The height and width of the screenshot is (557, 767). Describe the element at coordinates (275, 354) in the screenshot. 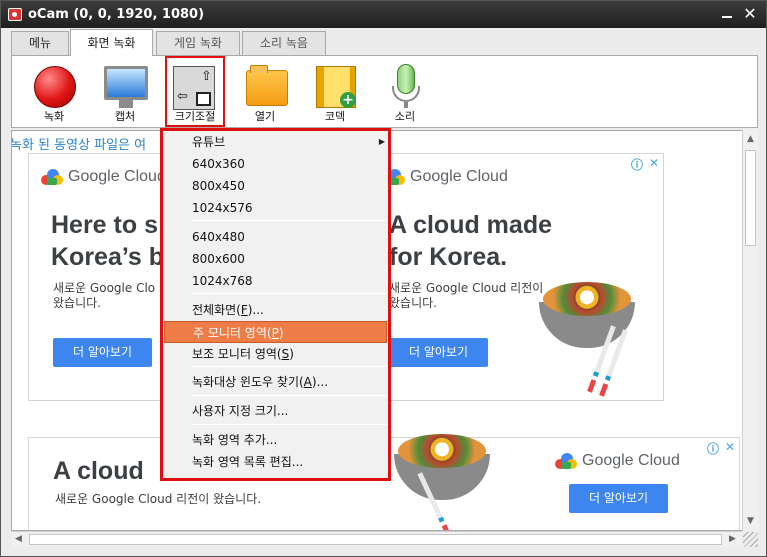

I see `menu-item-secondary-monitor: 보조 모니터 영역(S)` at that location.